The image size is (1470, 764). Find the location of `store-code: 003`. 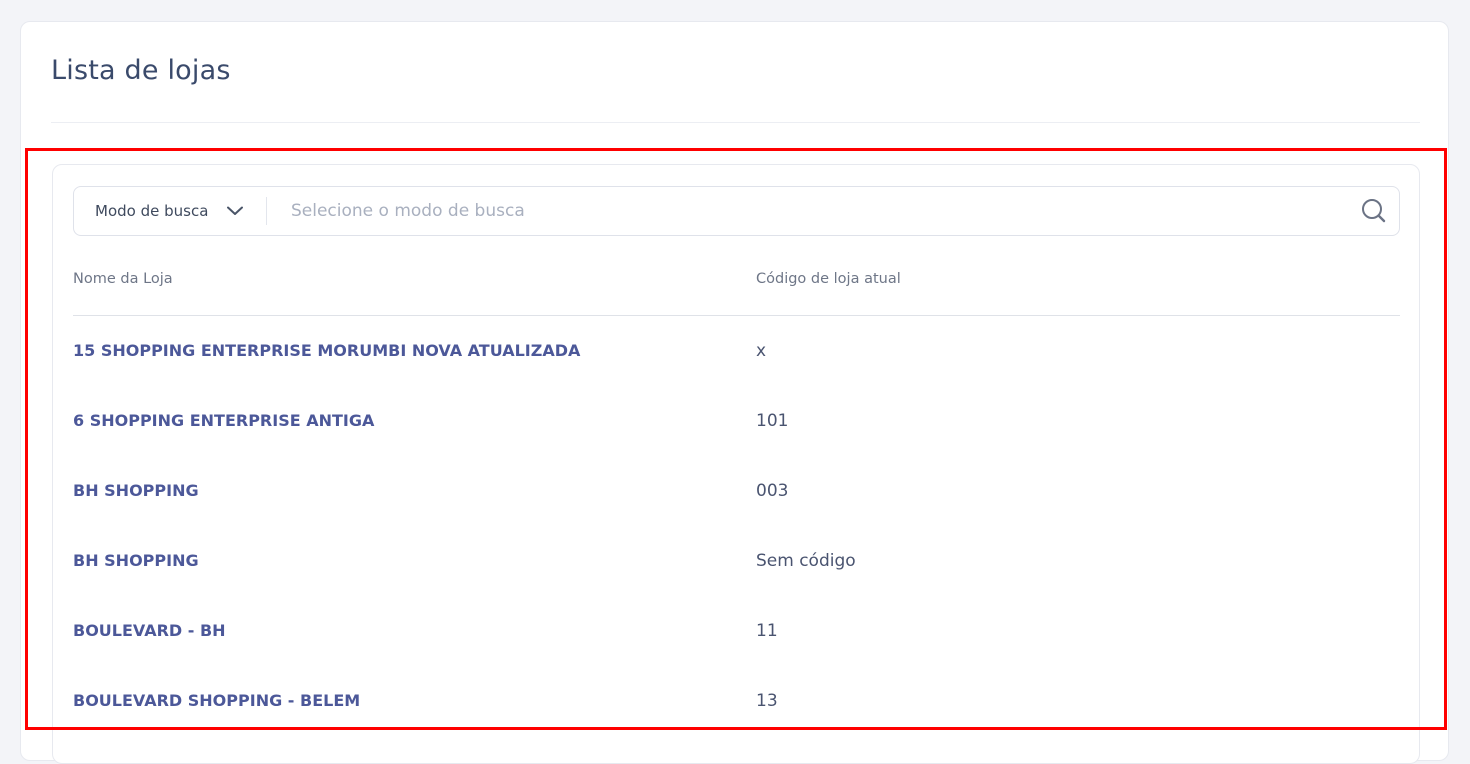

store-code: 003 is located at coordinates (772, 491).